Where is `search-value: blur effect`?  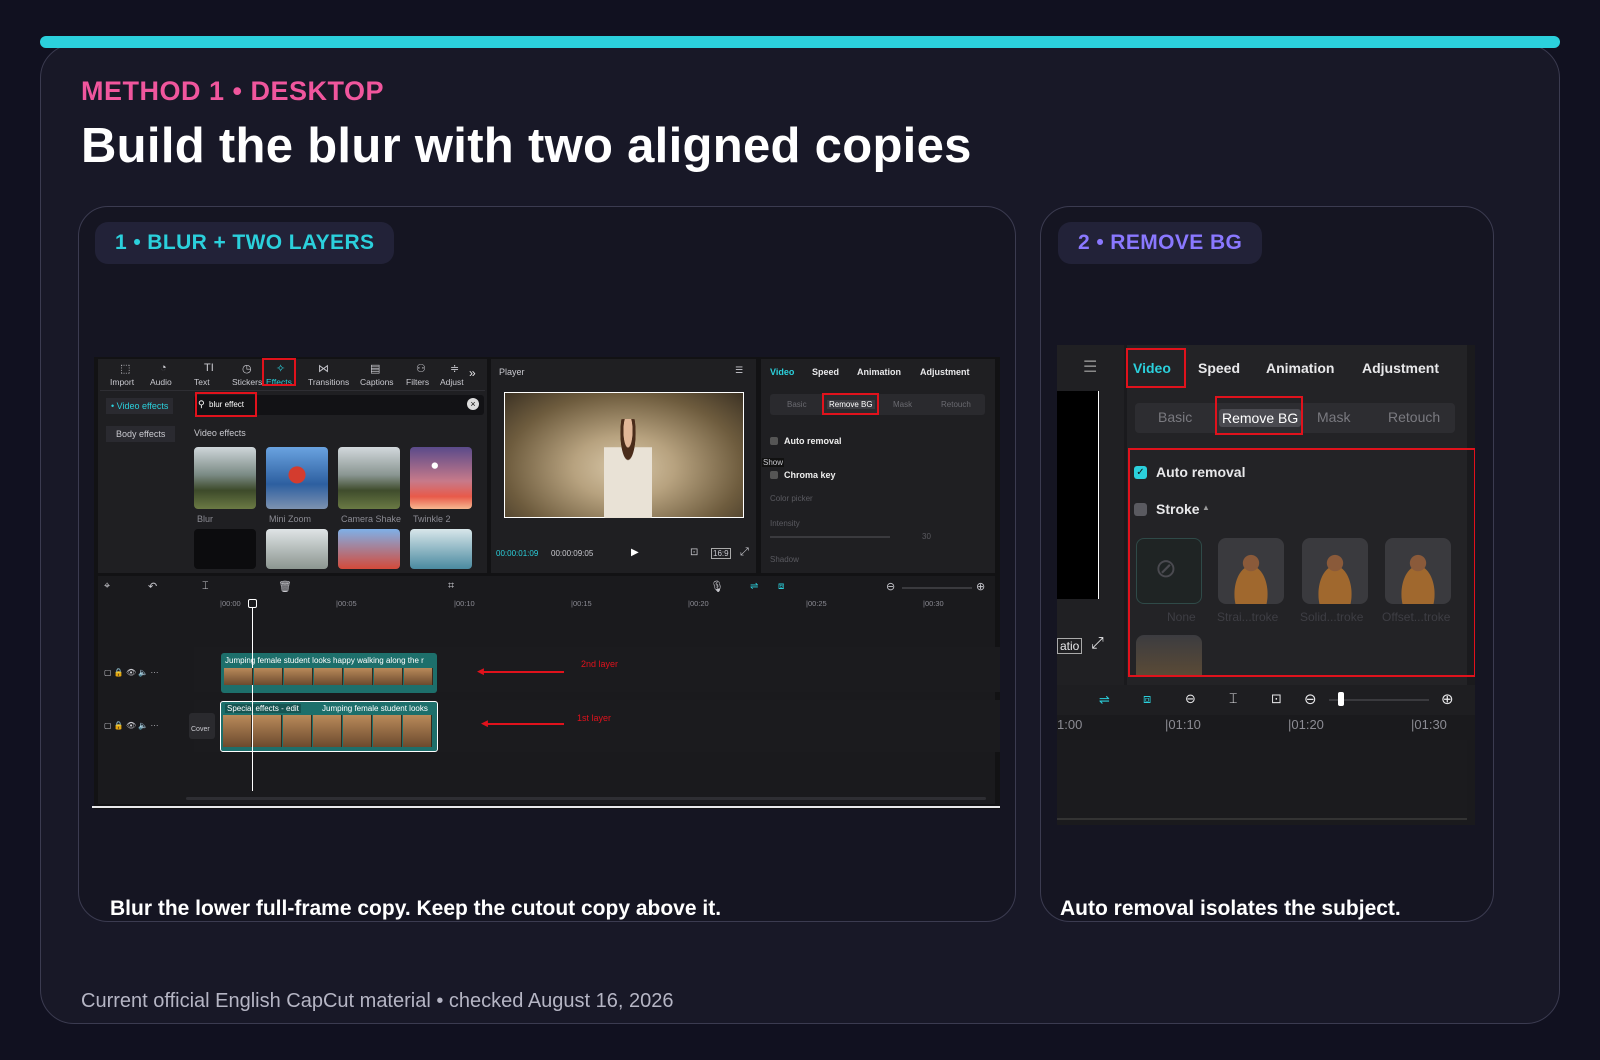 search-value: blur effect is located at coordinates (226, 404).